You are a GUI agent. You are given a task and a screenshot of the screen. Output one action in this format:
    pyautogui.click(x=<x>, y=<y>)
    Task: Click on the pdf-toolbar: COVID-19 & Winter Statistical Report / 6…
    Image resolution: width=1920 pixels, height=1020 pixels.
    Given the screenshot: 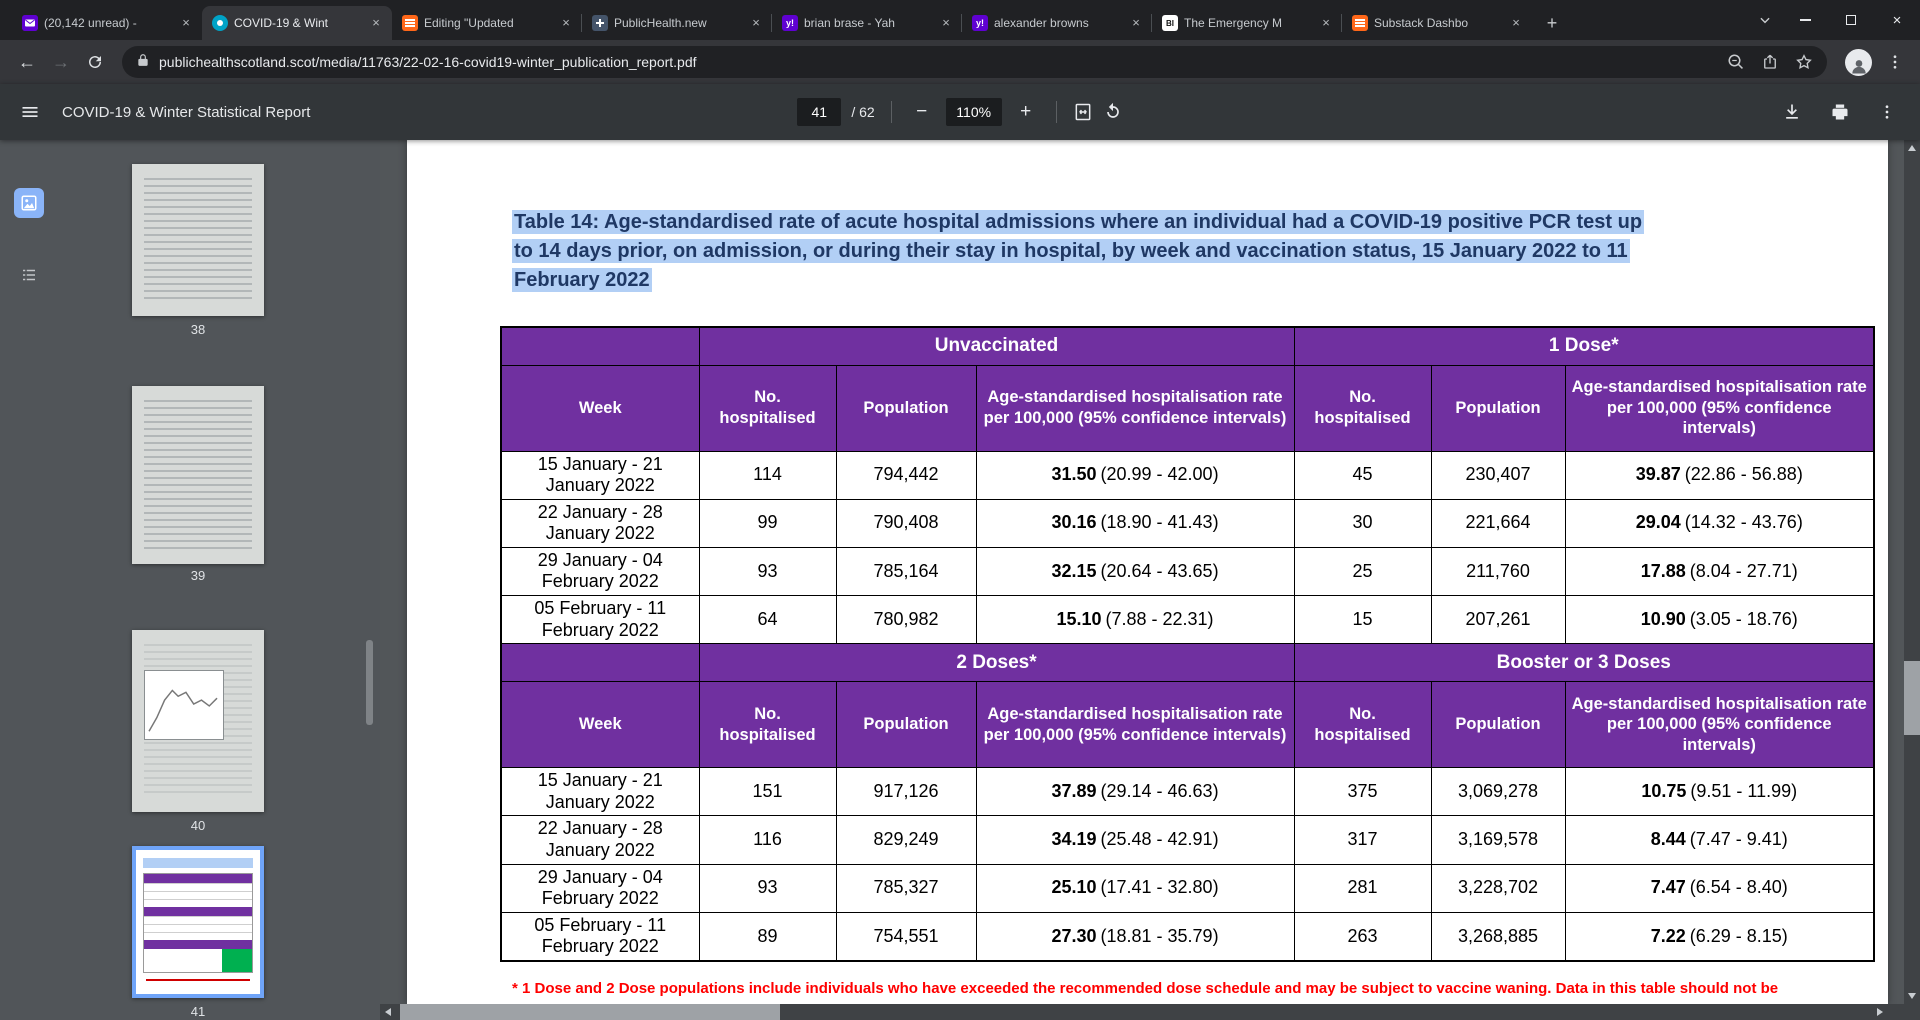 What is the action you would take?
    pyautogui.click(x=960, y=112)
    